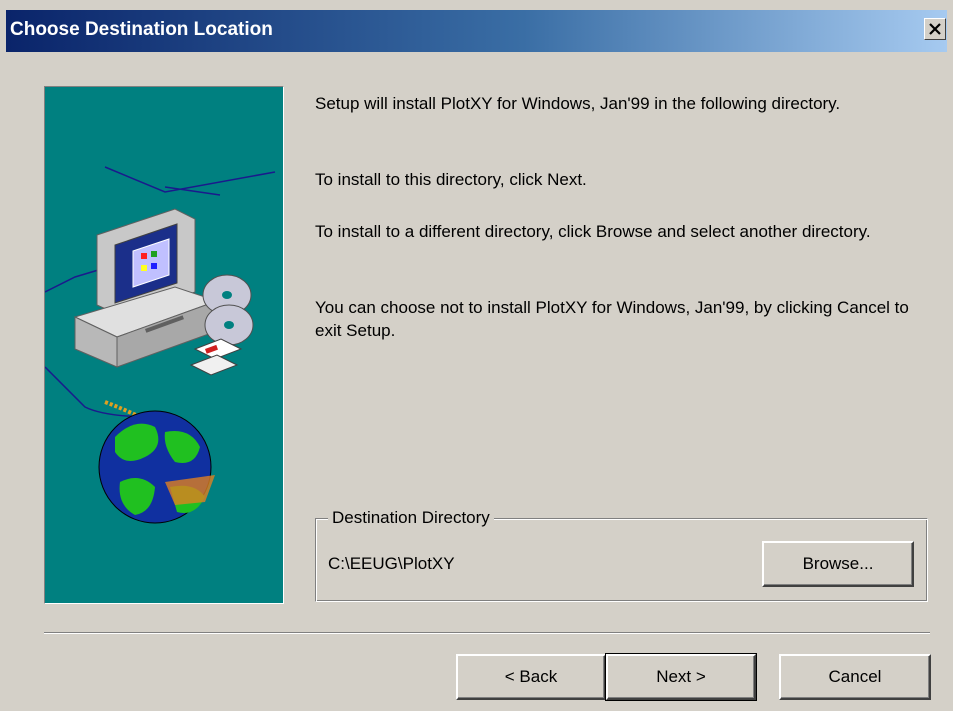 This screenshot has width=953, height=711. Describe the element at coordinates (487, 633) in the screenshot. I see `button-separator` at that location.